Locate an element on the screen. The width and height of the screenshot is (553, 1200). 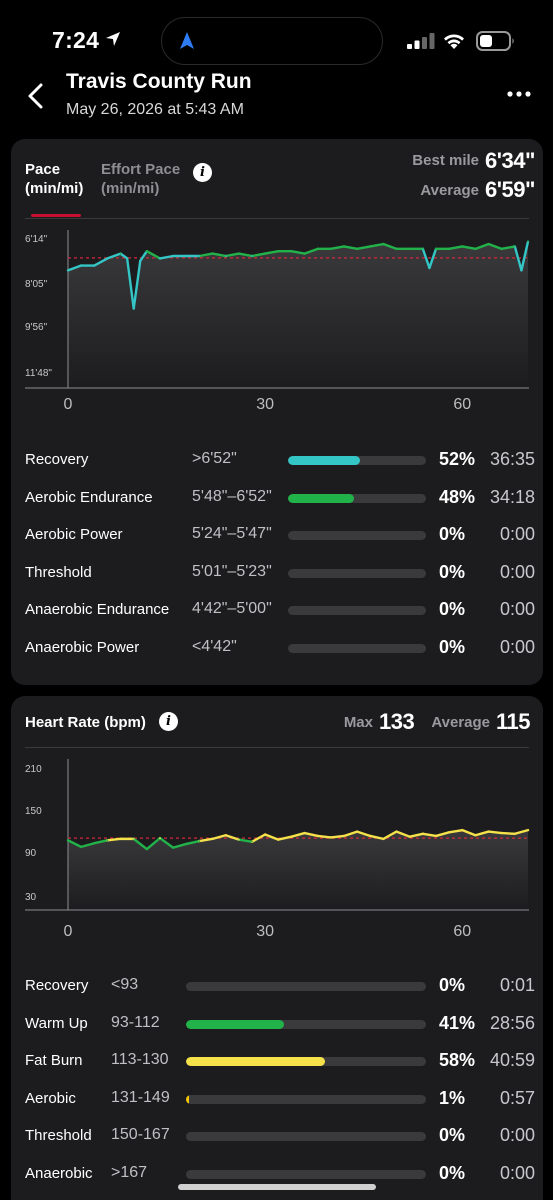
hr-zone-row: Threshold 150-167 0% 0:00 is located at coordinates (280, 1137).